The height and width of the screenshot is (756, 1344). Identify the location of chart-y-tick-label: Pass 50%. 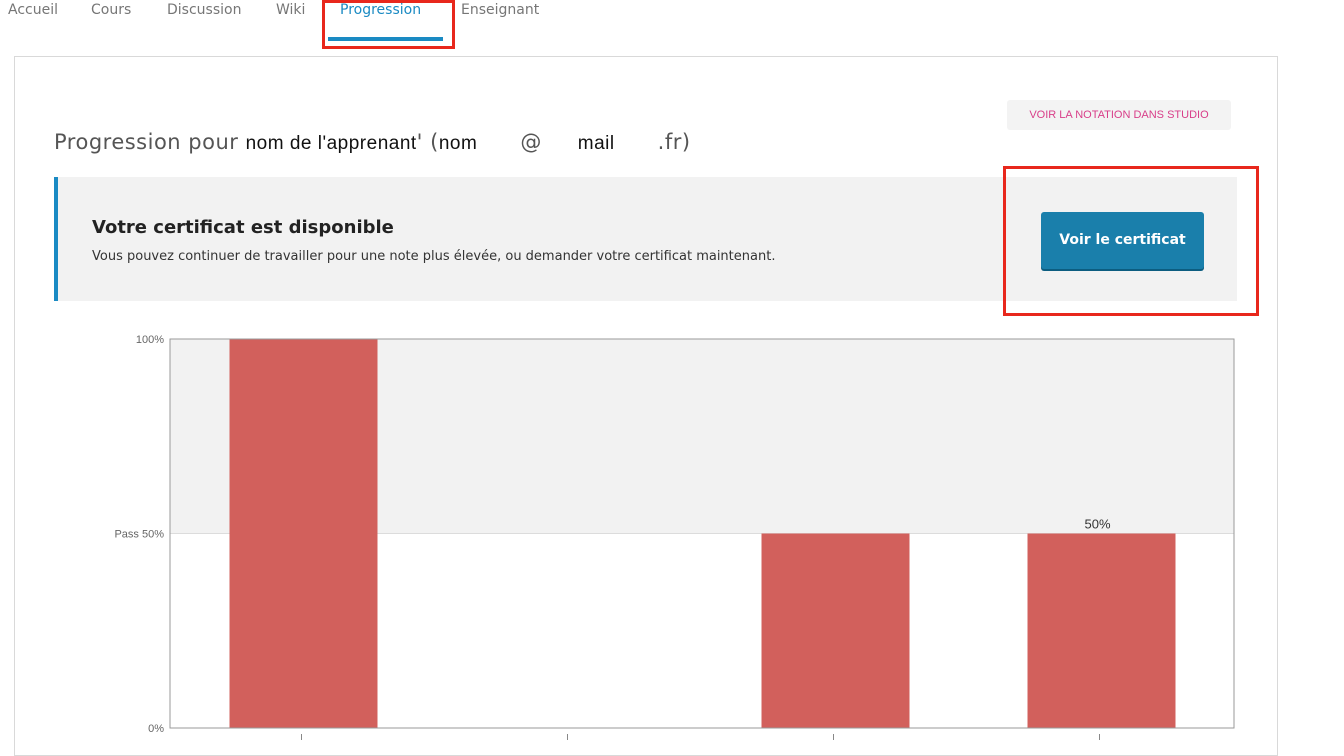
(139, 535).